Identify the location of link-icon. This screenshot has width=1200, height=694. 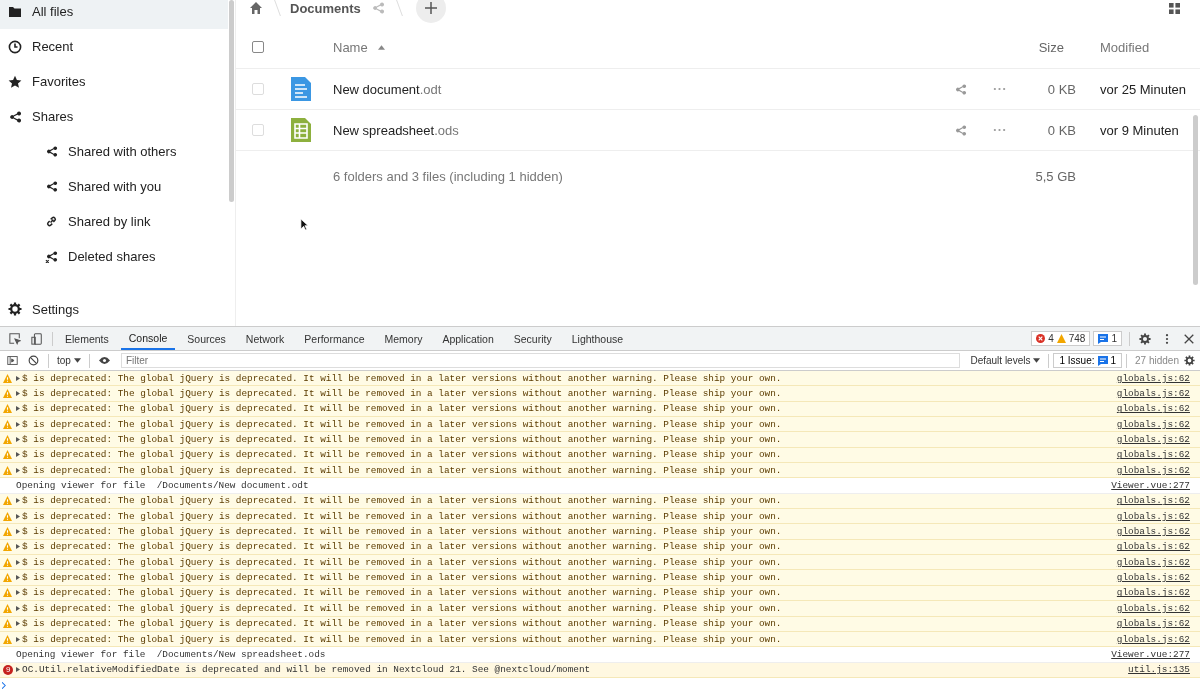
(51, 221).